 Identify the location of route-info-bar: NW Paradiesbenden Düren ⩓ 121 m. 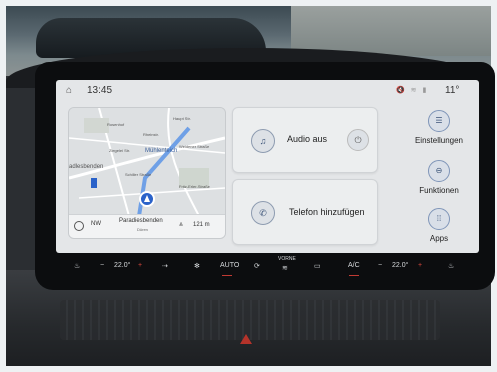
(147, 226).